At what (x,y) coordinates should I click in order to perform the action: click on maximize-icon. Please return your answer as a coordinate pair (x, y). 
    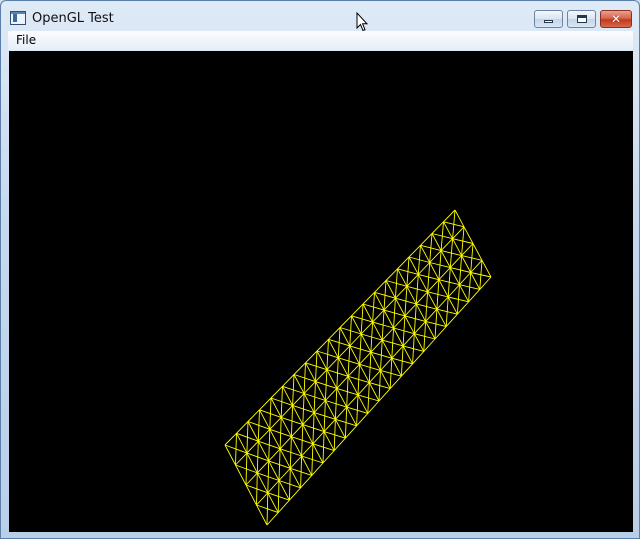
    Looking at the image, I should click on (582, 19).